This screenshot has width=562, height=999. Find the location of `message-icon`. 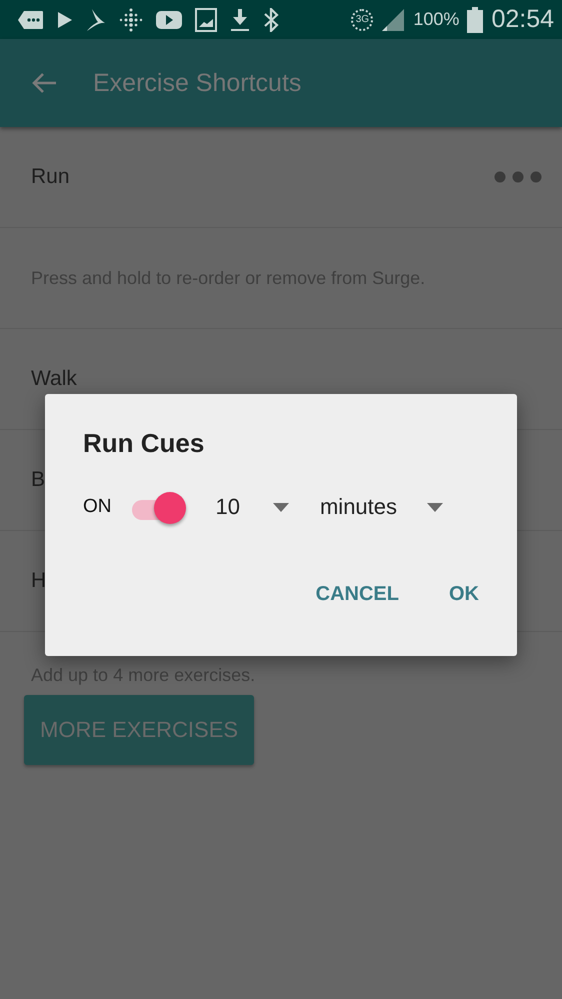

message-icon is located at coordinates (31, 20).